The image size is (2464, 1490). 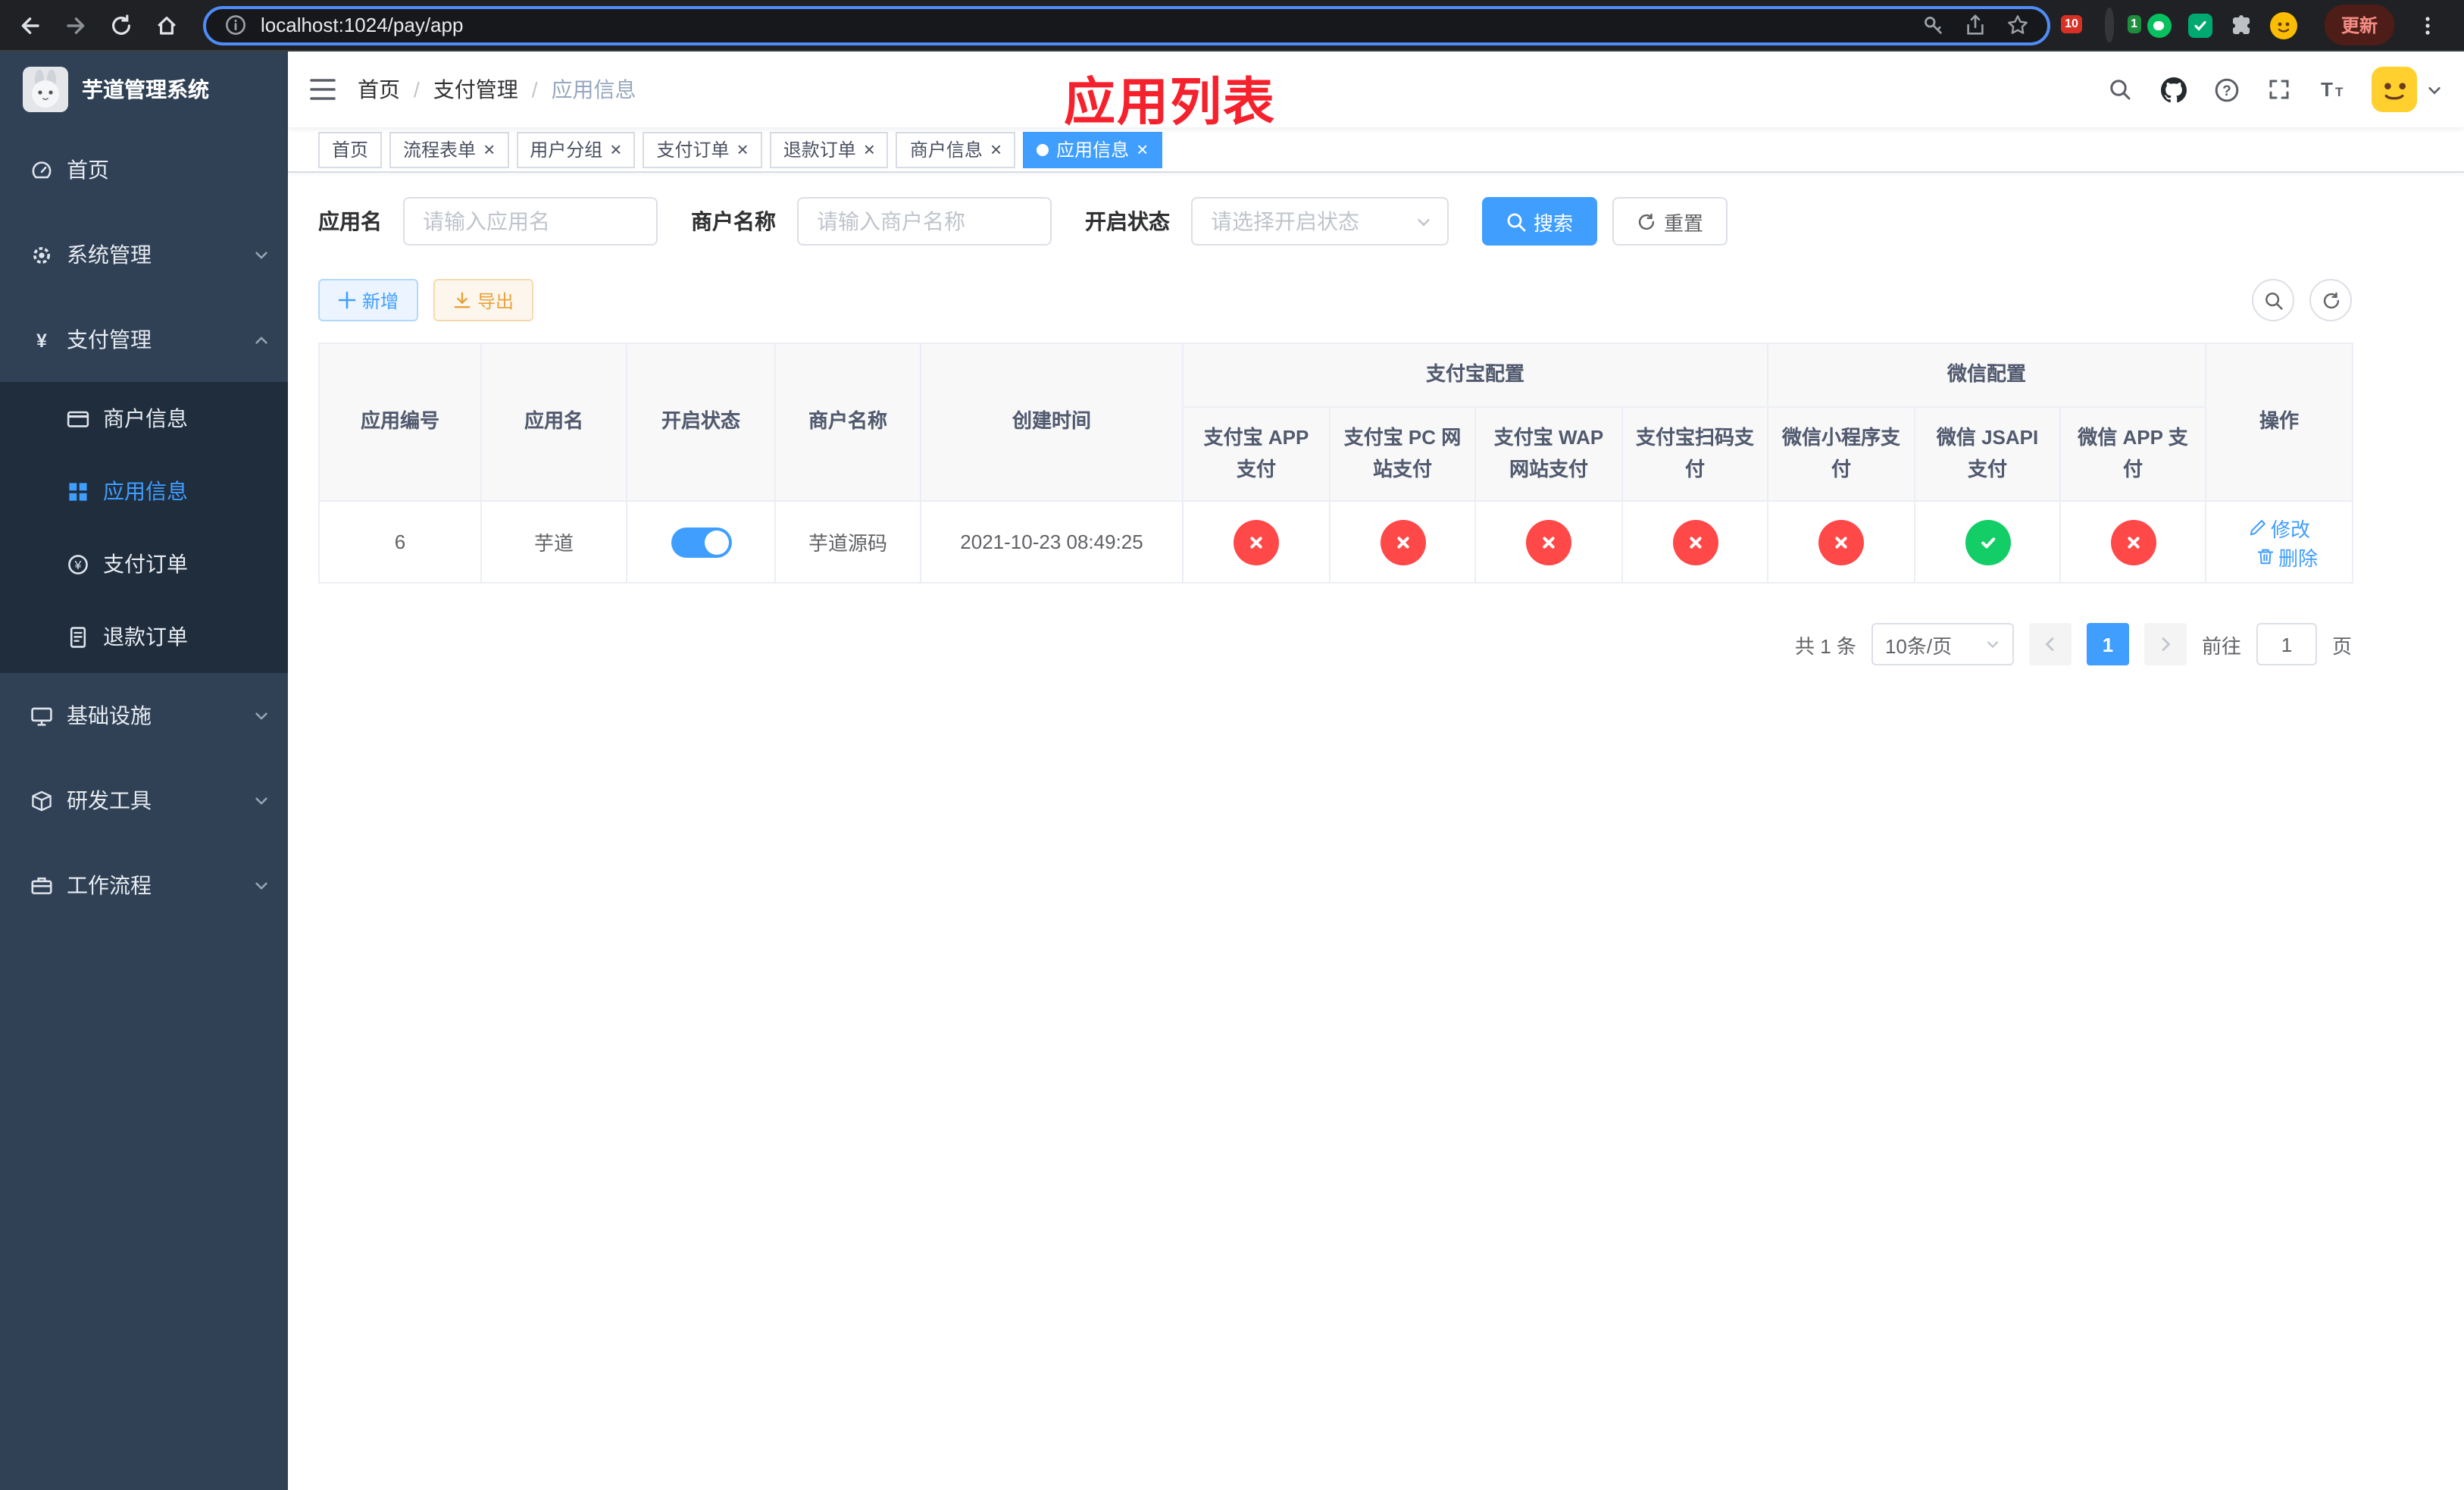 What do you see at coordinates (235, 25) in the screenshot?
I see `site-info-icon` at bounding box center [235, 25].